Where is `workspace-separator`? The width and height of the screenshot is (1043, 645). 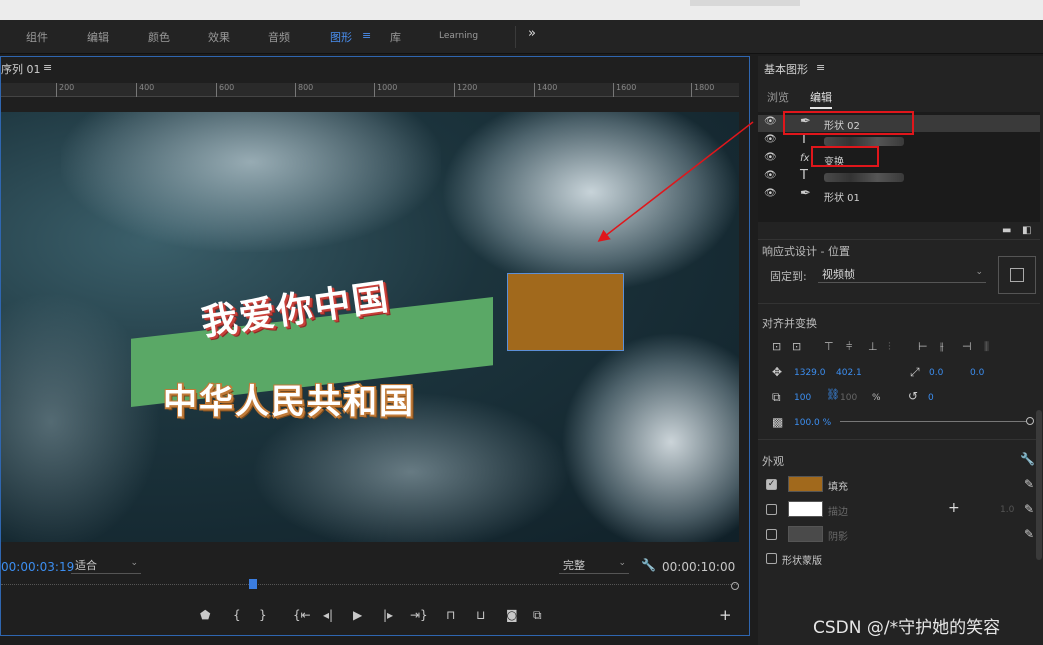 workspace-separator is located at coordinates (515, 37).